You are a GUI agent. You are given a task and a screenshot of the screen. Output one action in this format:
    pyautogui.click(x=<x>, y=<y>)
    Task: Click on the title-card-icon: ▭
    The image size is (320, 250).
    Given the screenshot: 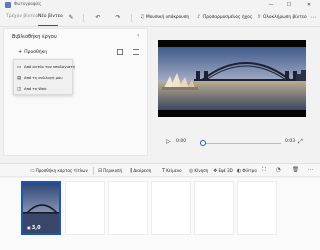 What is the action you would take?
    pyautogui.click(x=32, y=171)
    